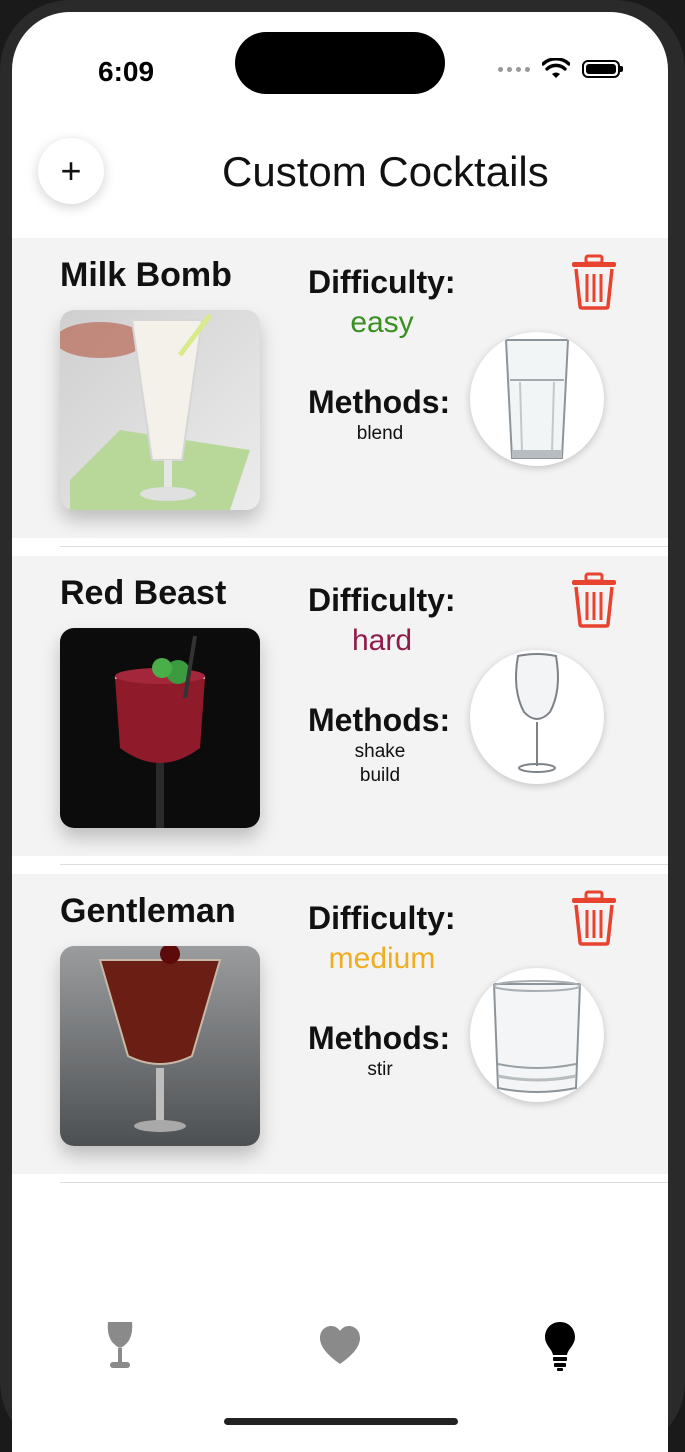  Describe the element at coordinates (160, 410) in the screenshot. I see `milkshake-photo` at that location.